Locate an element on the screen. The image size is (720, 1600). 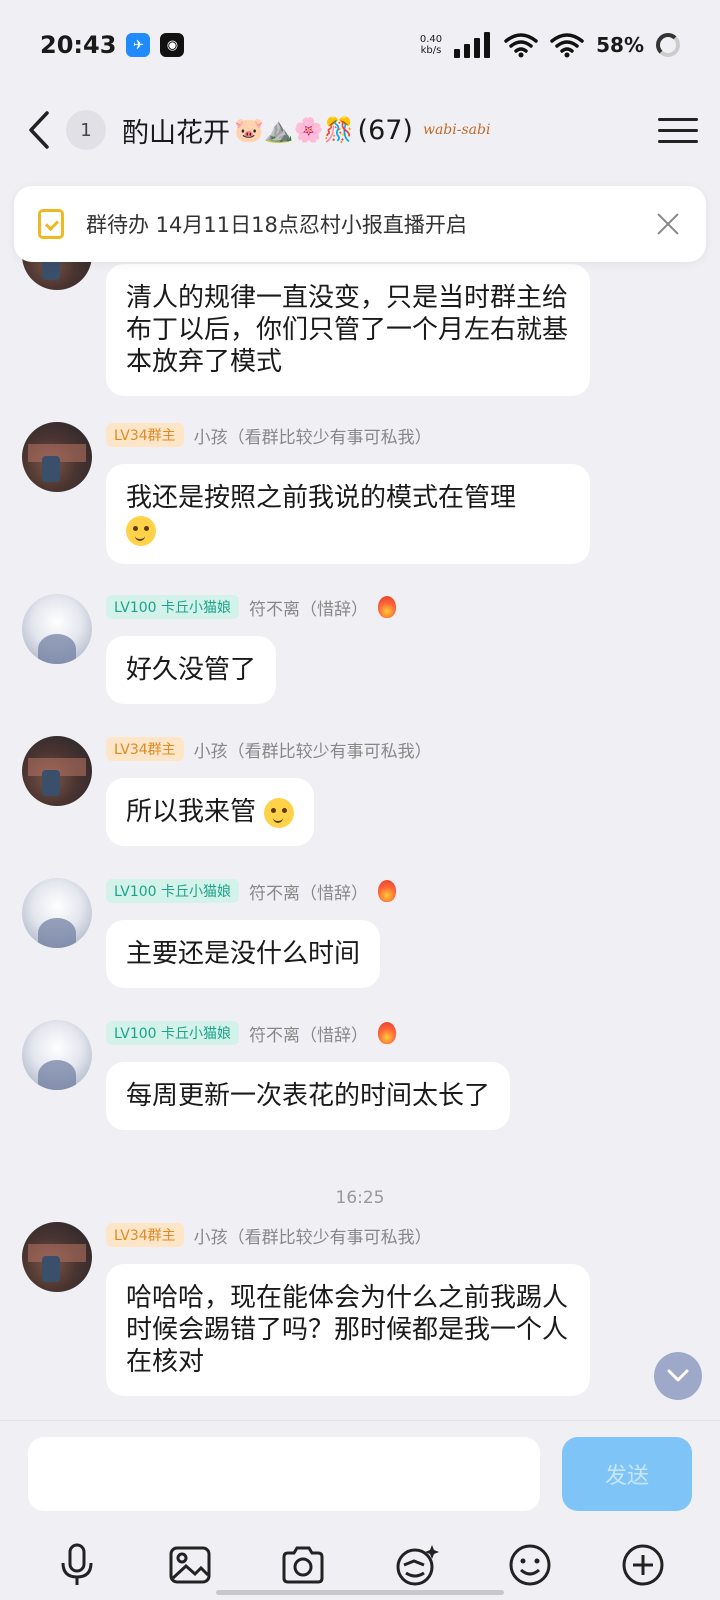
group-tag: wabi-sabi is located at coordinates (456, 130).